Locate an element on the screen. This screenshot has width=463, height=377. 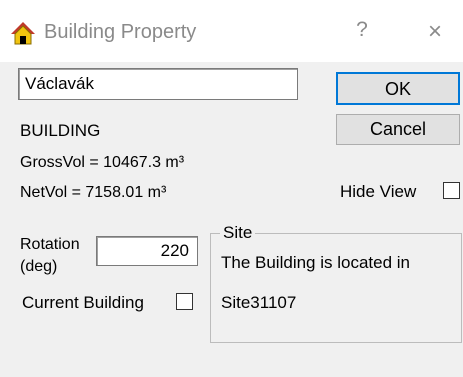
building-name-input is located at coordinates (158, 84).